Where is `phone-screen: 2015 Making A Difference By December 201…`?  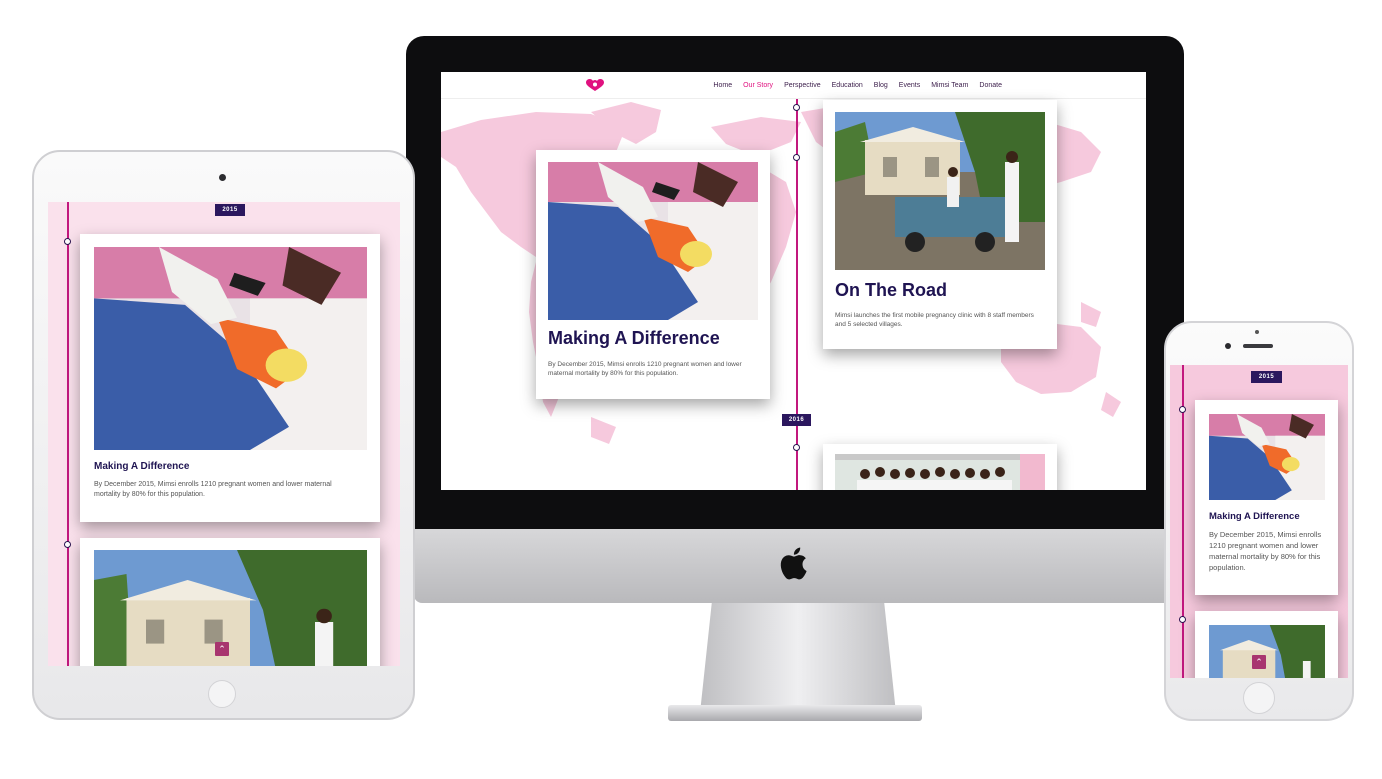
phone-screen: 2015 Making A Difference By December 201… is located at coordinates (1259, 521).